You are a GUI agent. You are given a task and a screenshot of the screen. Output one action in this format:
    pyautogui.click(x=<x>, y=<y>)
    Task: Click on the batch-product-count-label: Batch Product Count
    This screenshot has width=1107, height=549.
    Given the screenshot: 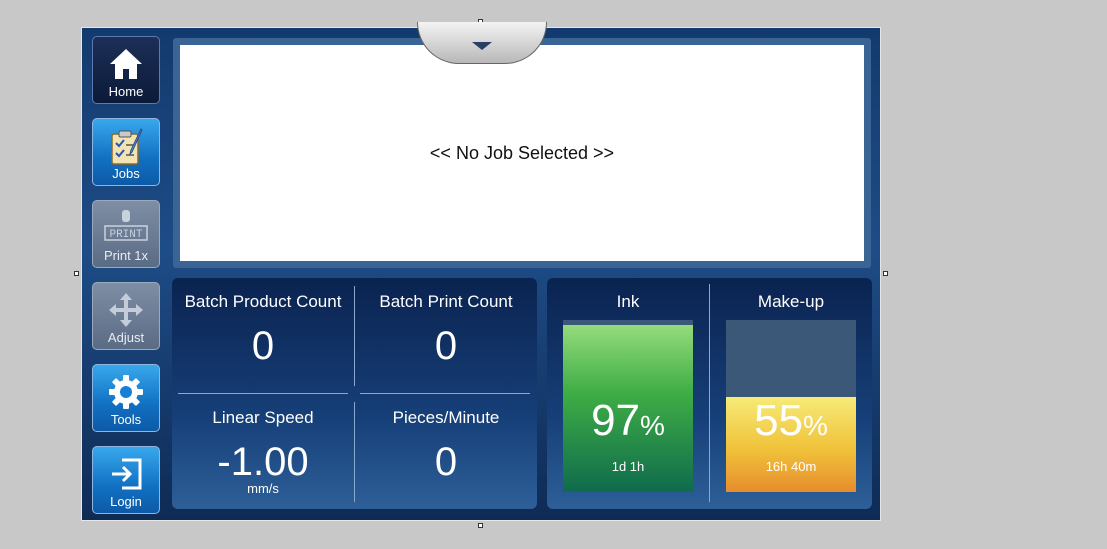 What is the action you would take?
    pyautogui.click(x=263, y=301)
    